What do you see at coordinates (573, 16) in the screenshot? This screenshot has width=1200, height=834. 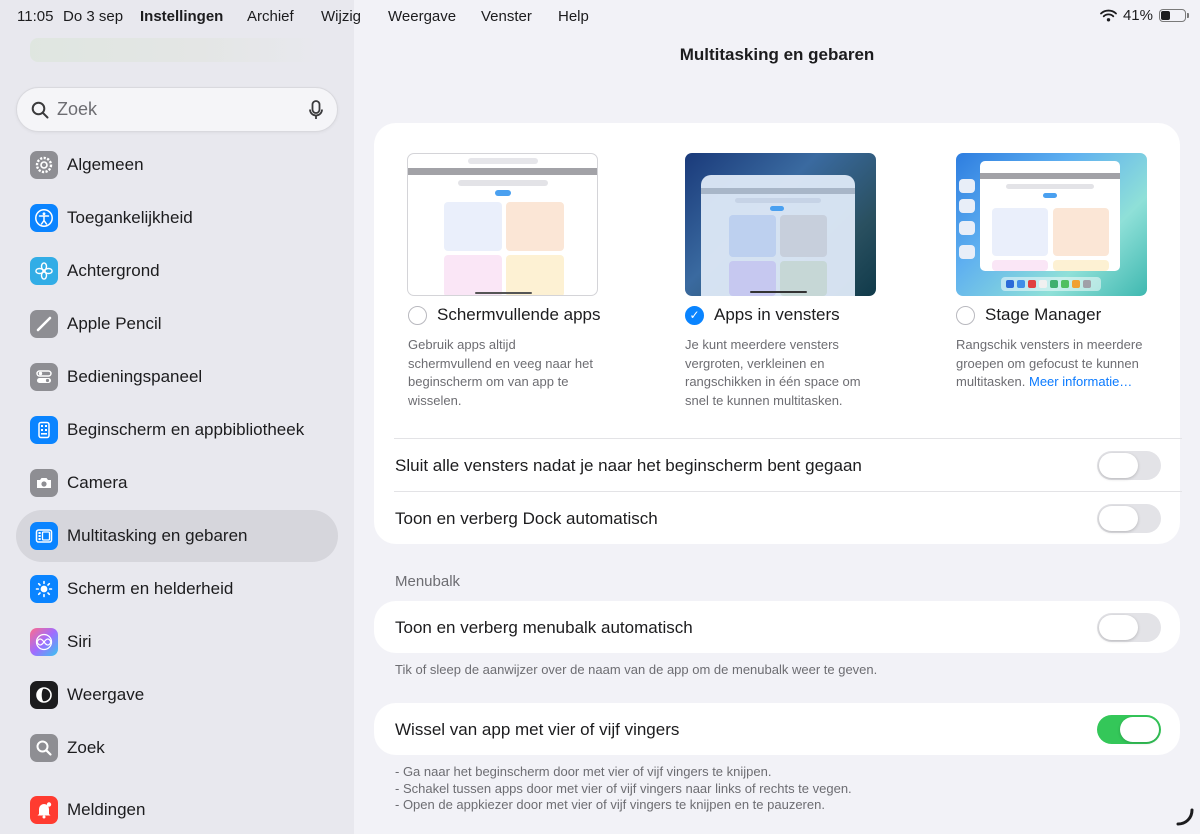 I see `menu-help: Help` at bounding box center [573, 16].